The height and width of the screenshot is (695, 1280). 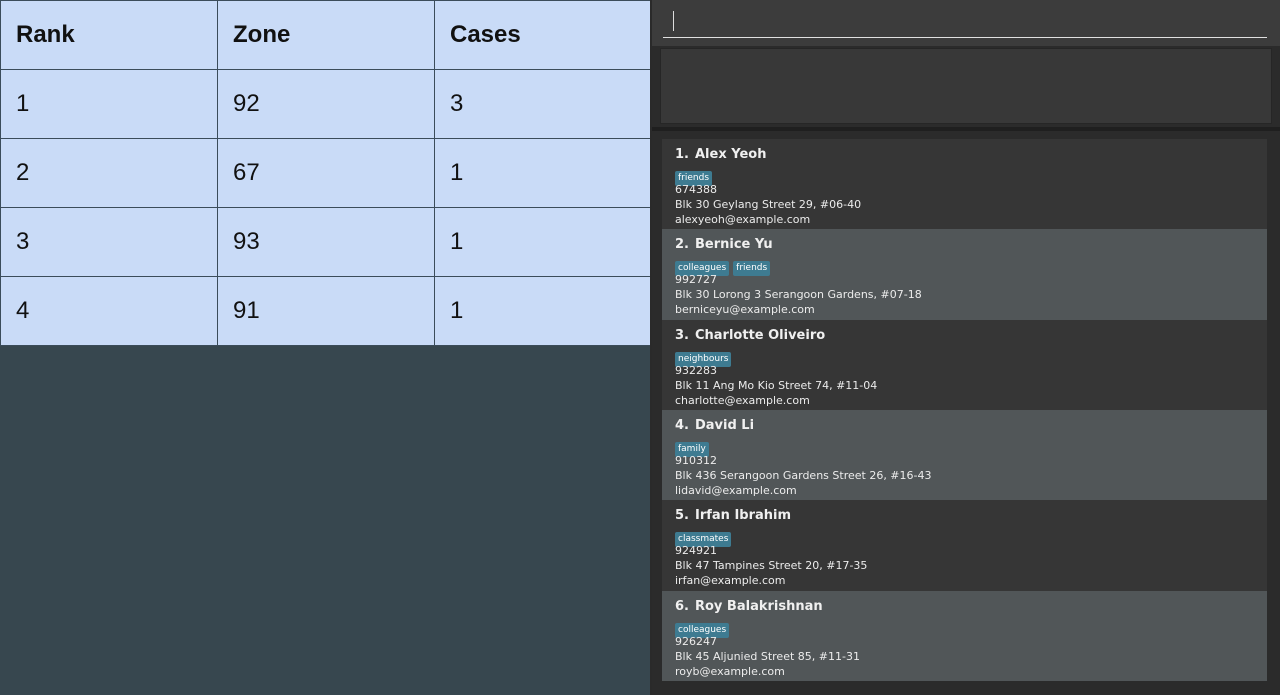 What do you see at coordinates (742, 400) in the screenshot?
I see `person-email: charlotte@example.com` at bounding box center [742, 400].